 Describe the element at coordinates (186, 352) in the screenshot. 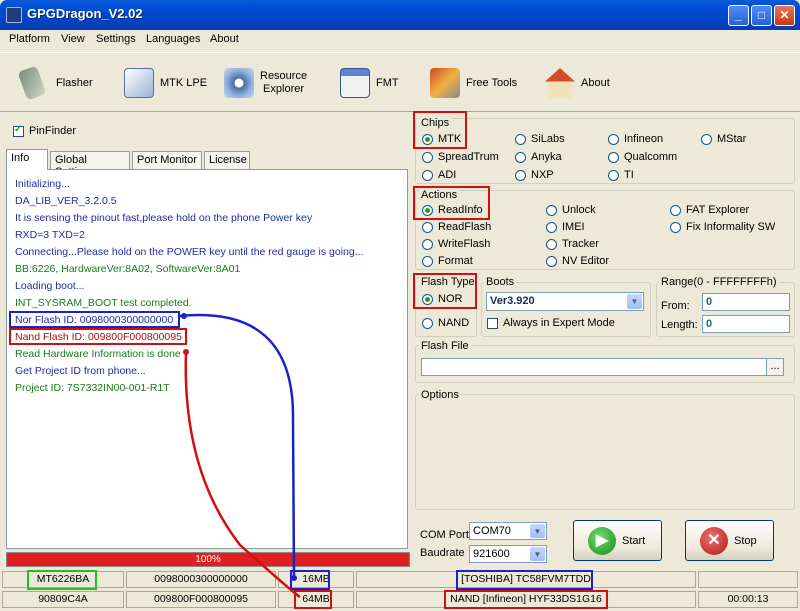

I see `nand-arrow-dot` at that location.